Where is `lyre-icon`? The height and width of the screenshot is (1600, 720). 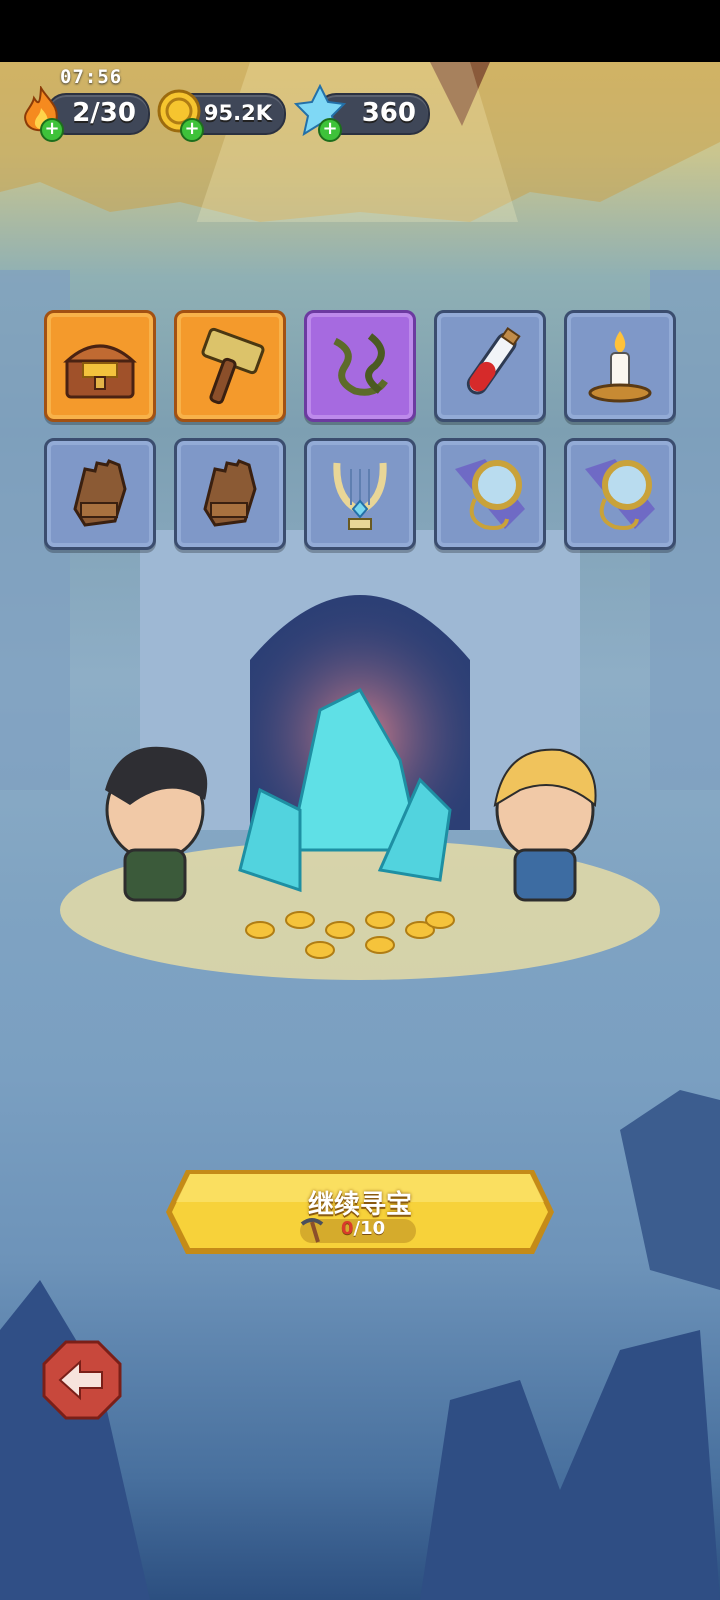
lyre-icon is located at coordinates (360, 496).